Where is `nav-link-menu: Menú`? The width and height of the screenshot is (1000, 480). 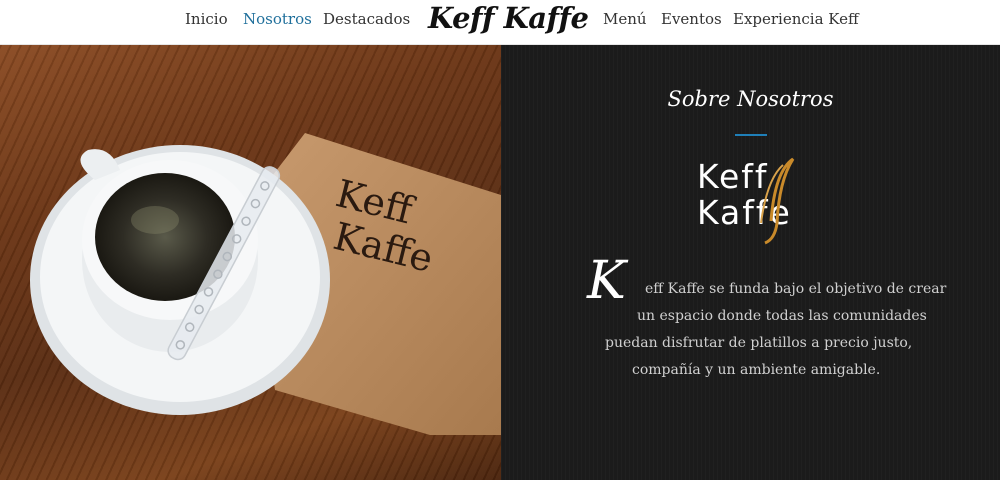
nav-link-menu: Menú is located at coordinates (625, 19).